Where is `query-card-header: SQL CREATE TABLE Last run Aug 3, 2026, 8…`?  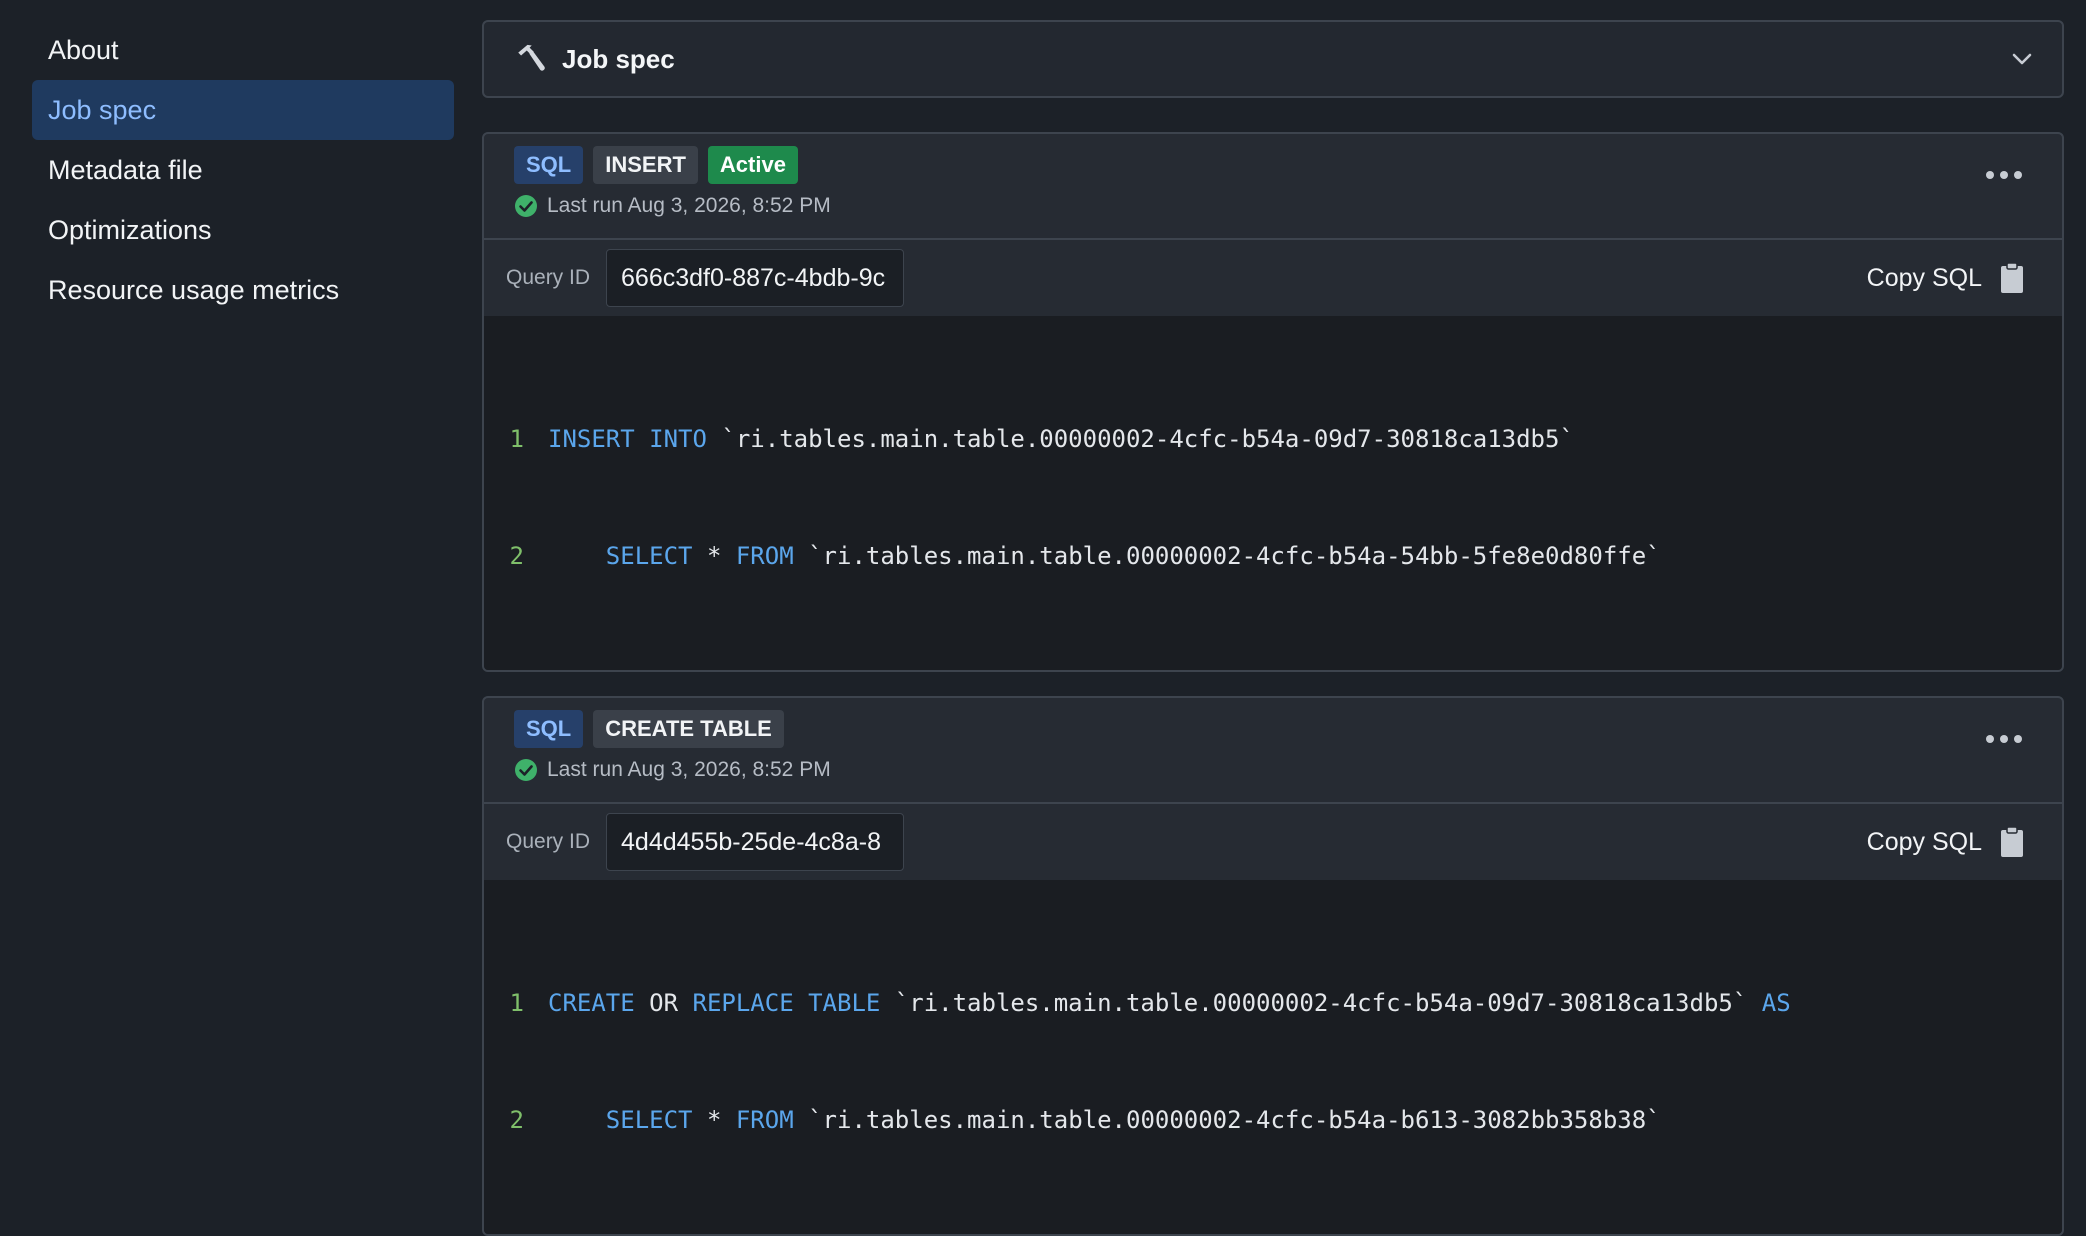 query-card-header: SQL CREATE TABLE Last run Aug 3, 2026, 8… is located at coordinates (1273, 751).